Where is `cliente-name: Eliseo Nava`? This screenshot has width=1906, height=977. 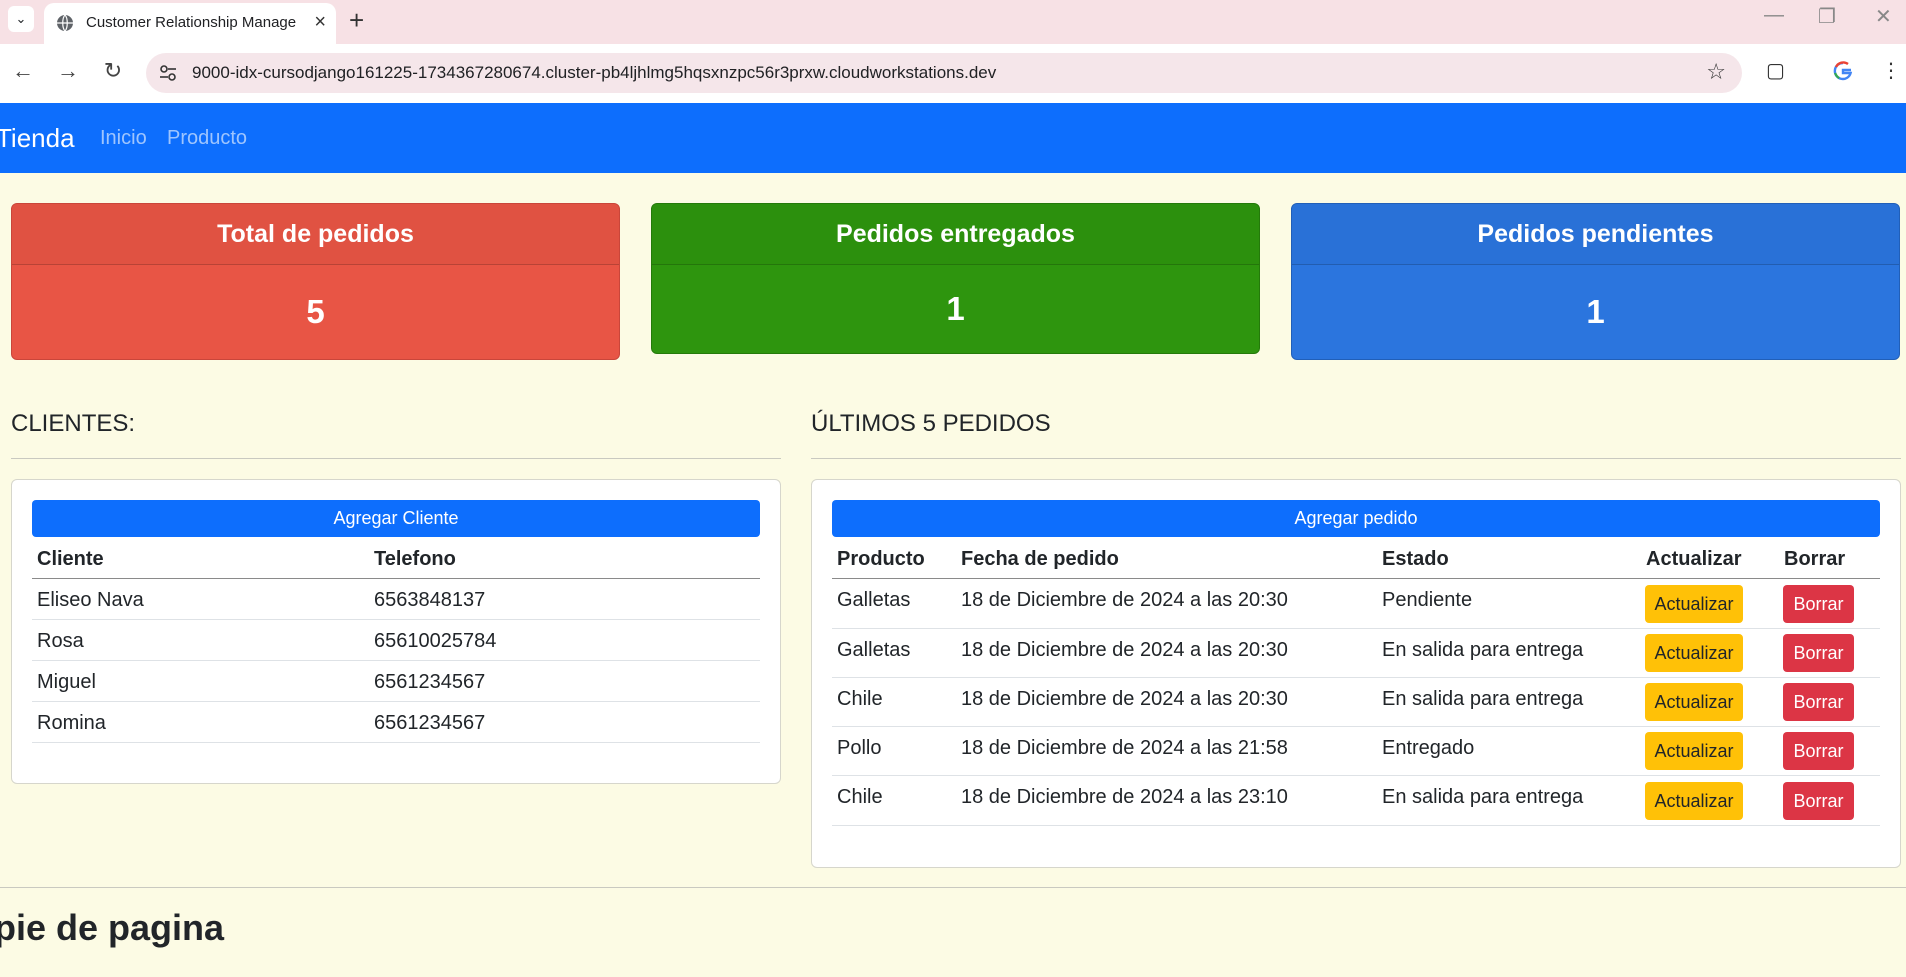 cliente-name: Eliseo Nava is located at coordinates (90, 600).